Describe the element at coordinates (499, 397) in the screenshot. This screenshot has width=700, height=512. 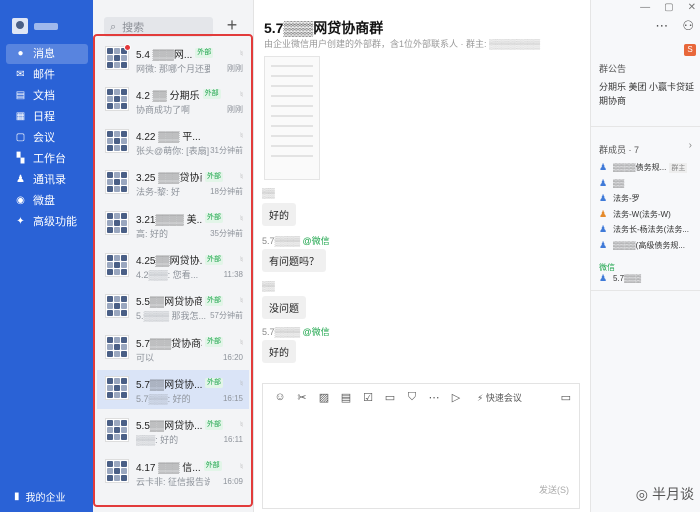
I see `fast-meeting-button: ⚡ 快速会议` at that location.